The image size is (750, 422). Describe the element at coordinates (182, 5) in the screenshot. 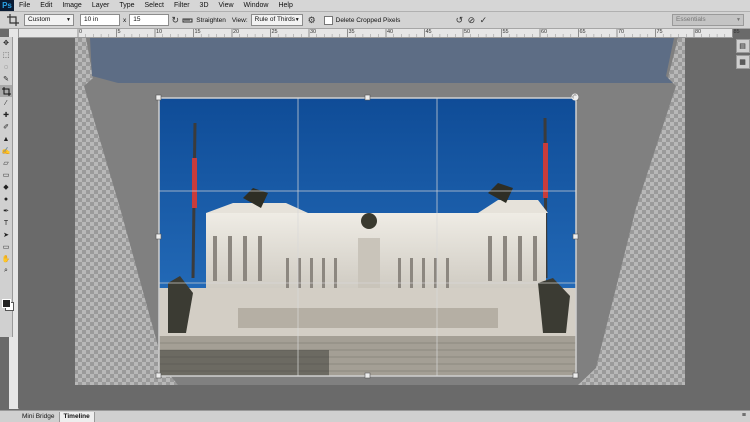

I see `menu-filter: Filter` at that location.